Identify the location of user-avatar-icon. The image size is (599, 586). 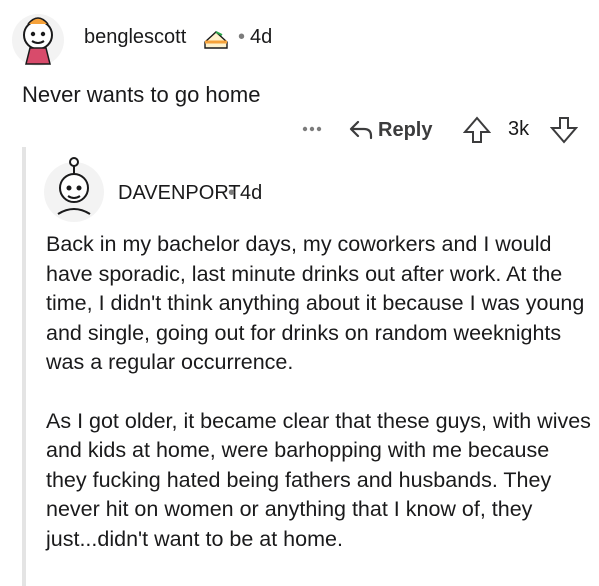
(38, 40).